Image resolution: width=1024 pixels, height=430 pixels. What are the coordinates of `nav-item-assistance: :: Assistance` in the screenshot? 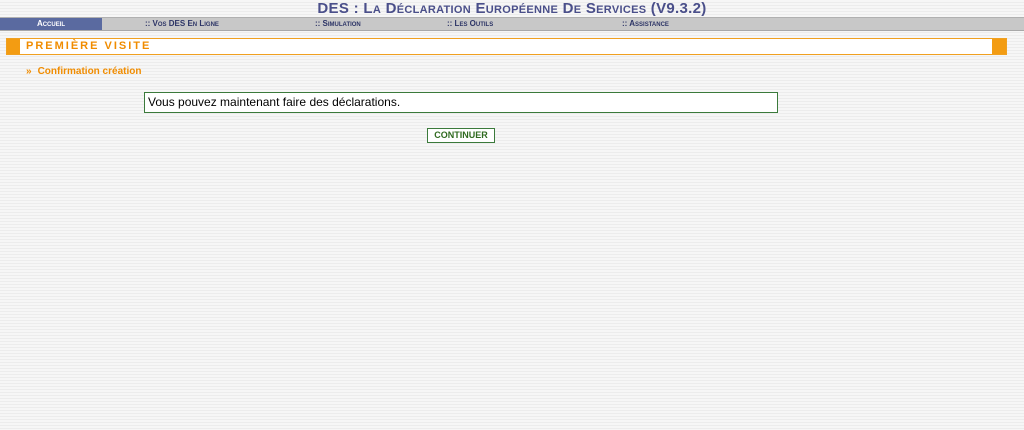 It's located at (645, 24).